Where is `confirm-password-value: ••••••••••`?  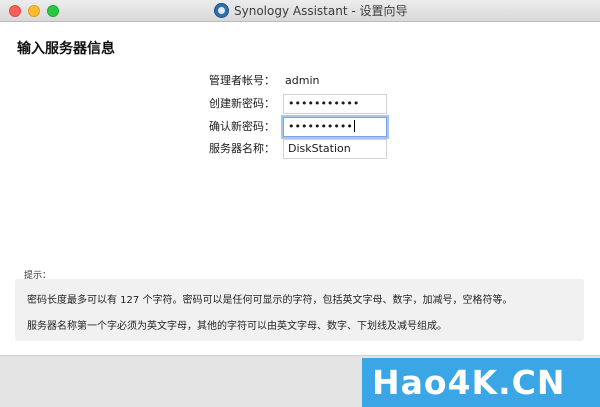 confirm-password-value: •••••••••• is located at coordinates (320, 126).